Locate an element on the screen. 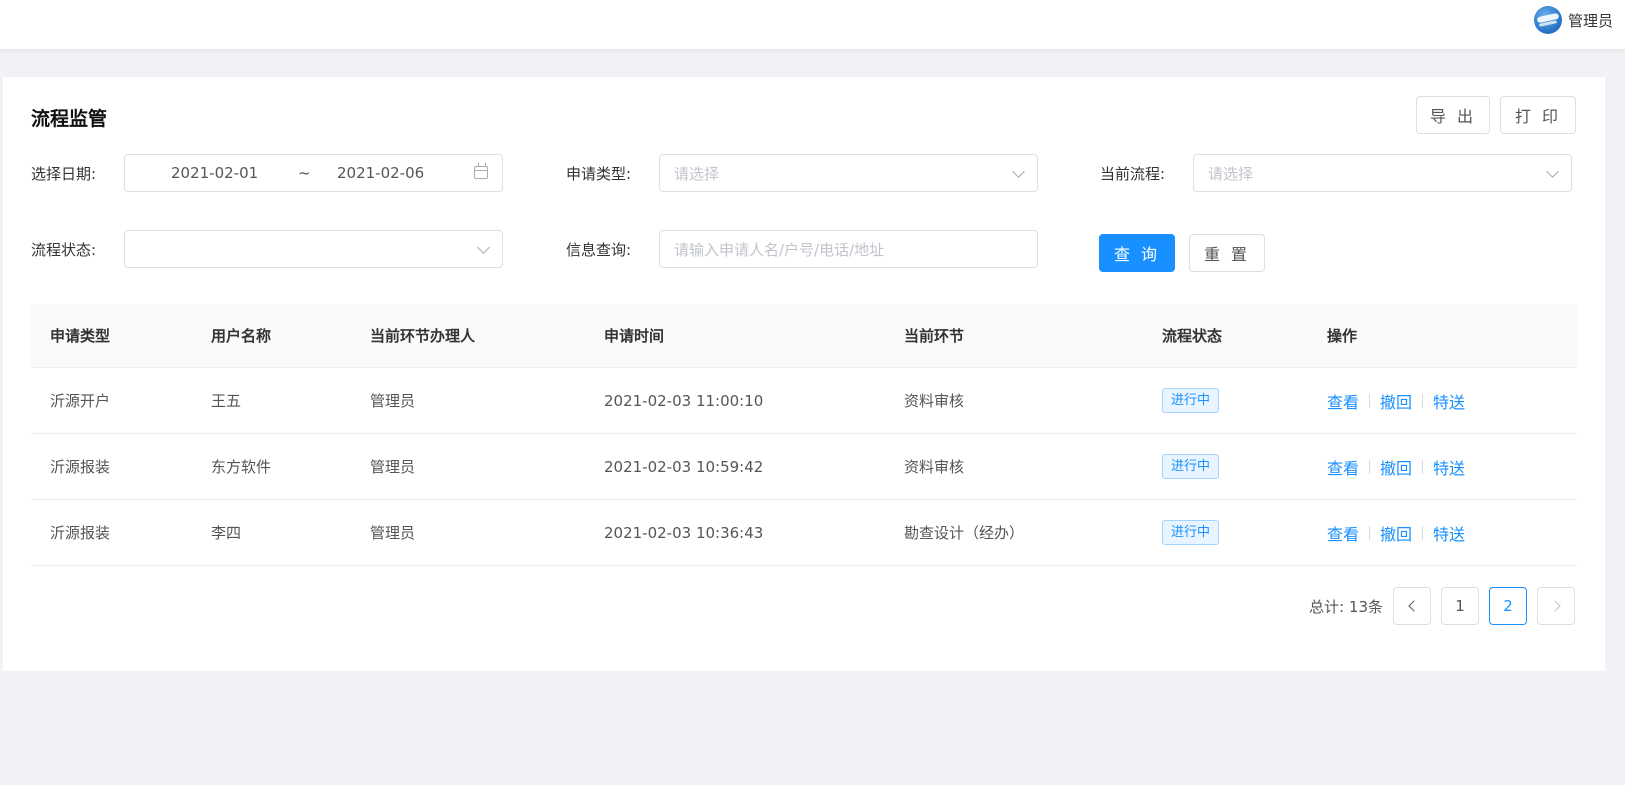 The width and height of the screenshot is (1625, 785). flow-status-label: 流程状态: is located at coordinates (64, 249).